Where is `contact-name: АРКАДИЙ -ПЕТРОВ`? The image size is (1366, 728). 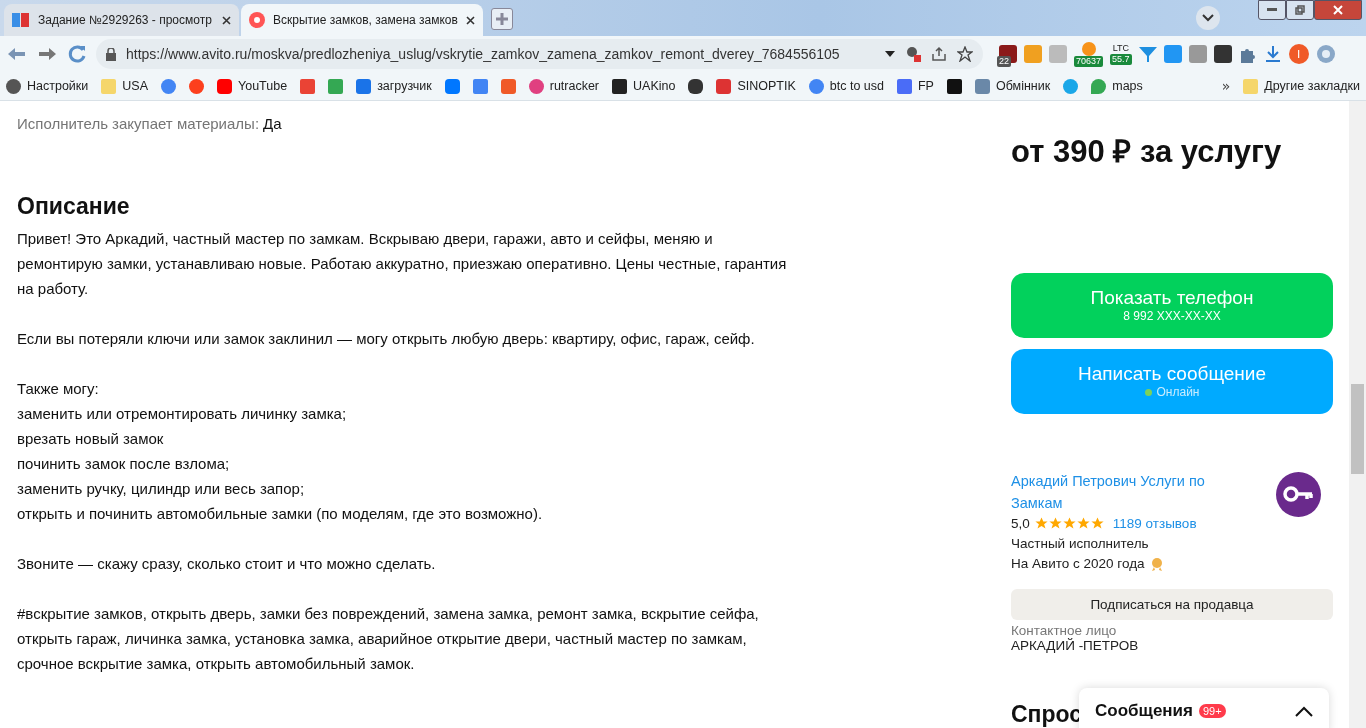
contact-name: АРКАДИЙ -ПЕТРОВ is located at coordinates (1075, 645).